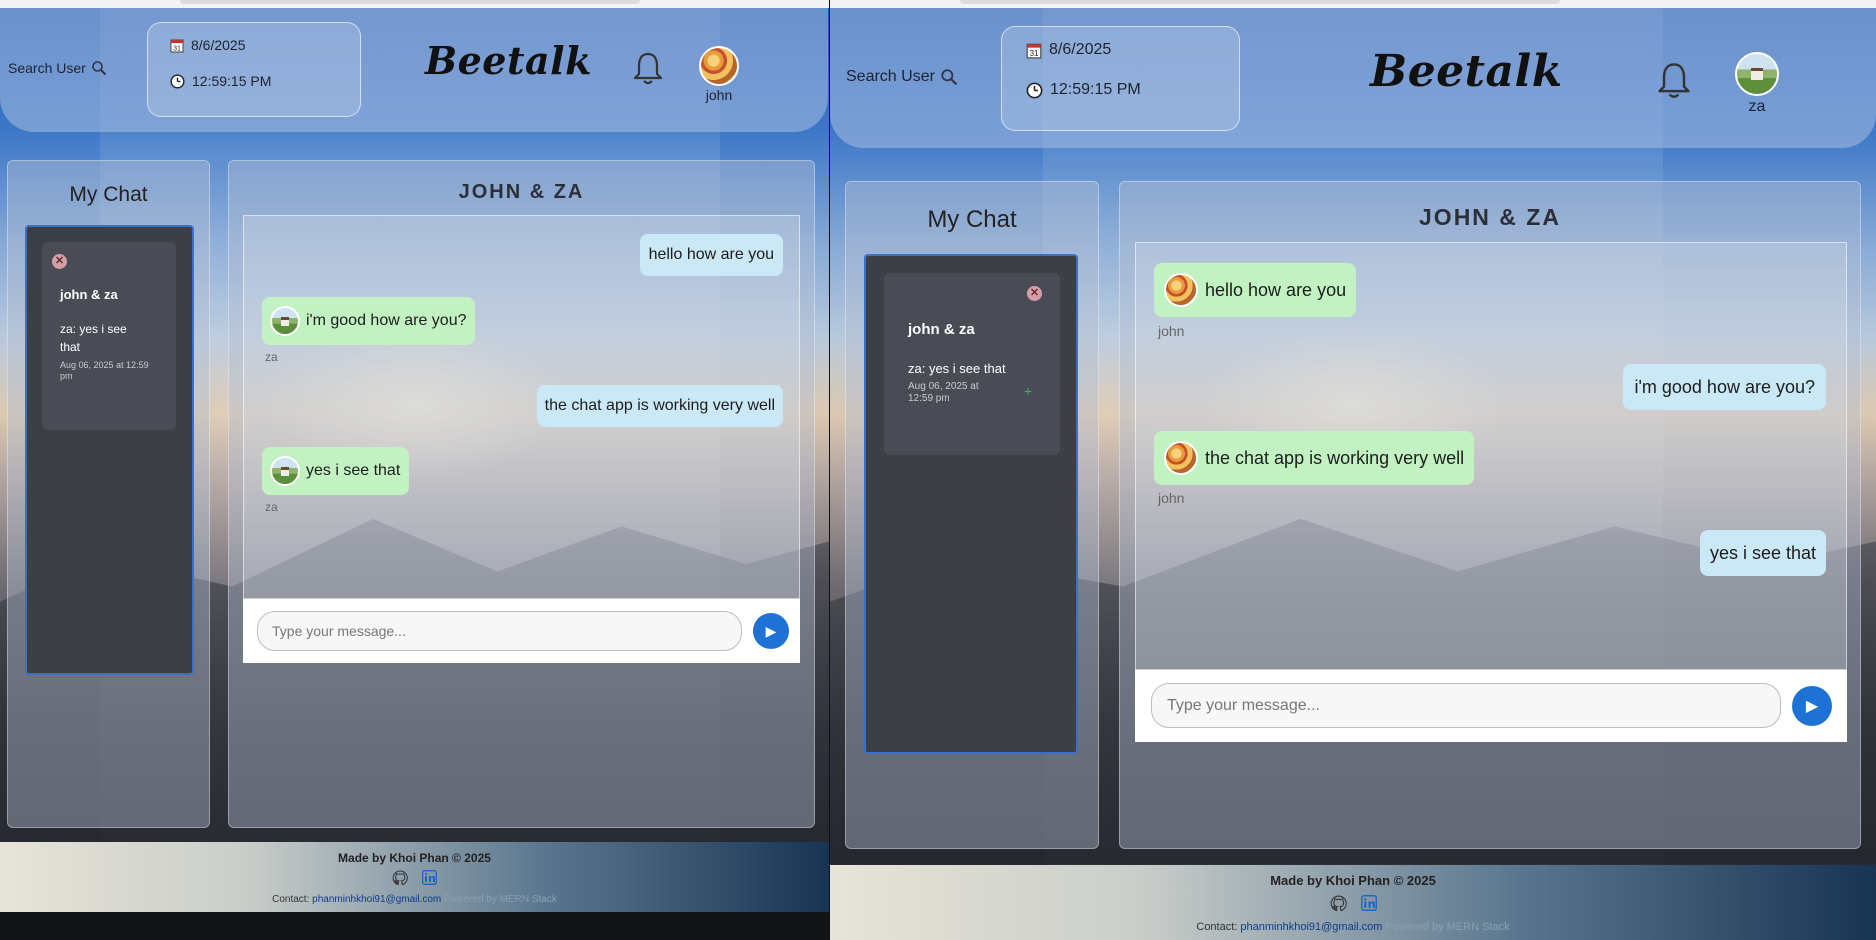  Describe the element at coordinates (1353, 880) in the screenshot. I see `footer-made-by: Made by Khoi Phan © 2025` at that location.